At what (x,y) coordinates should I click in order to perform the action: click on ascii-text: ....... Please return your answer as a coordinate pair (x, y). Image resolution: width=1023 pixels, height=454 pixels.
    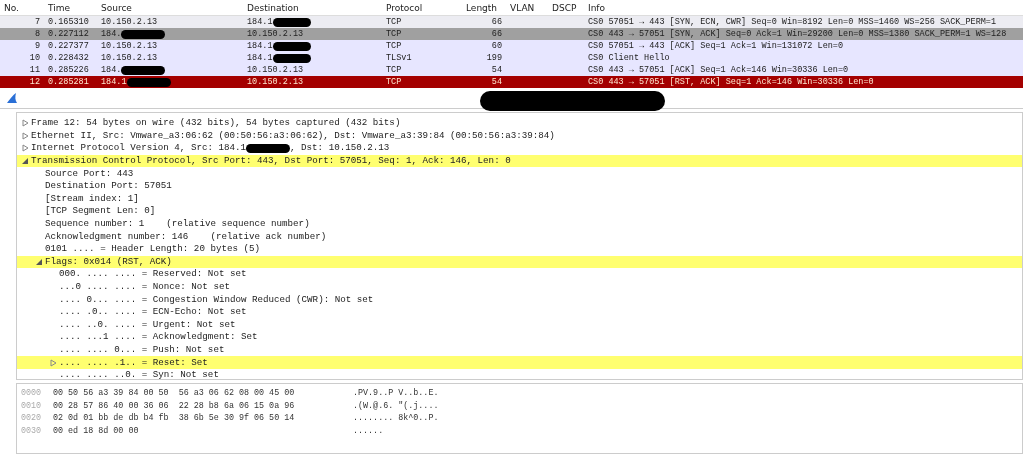
    Looking at the image, I should click on (369, 430).